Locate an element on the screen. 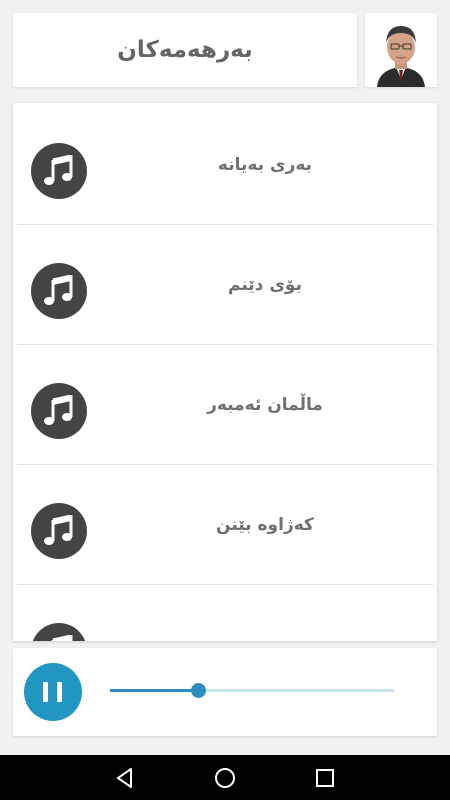 Image resolution: width=450 pixels, height=800 pixels. back-triangle-icon is located at coordinates (125, 778).